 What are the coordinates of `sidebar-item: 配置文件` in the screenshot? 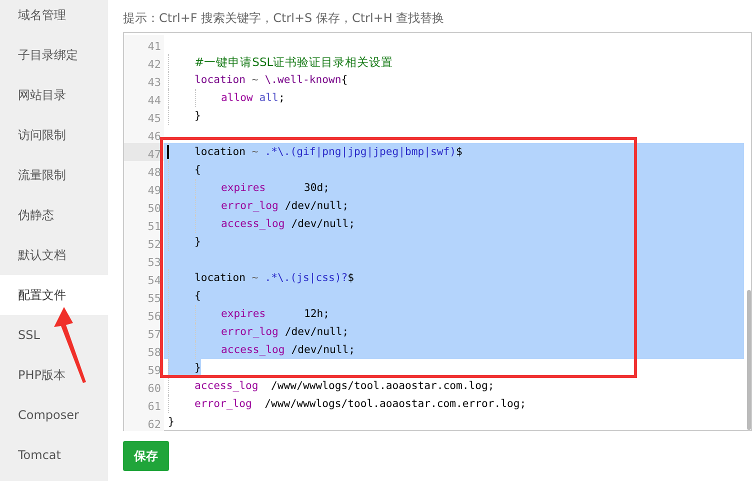 It's located at (54, 295).